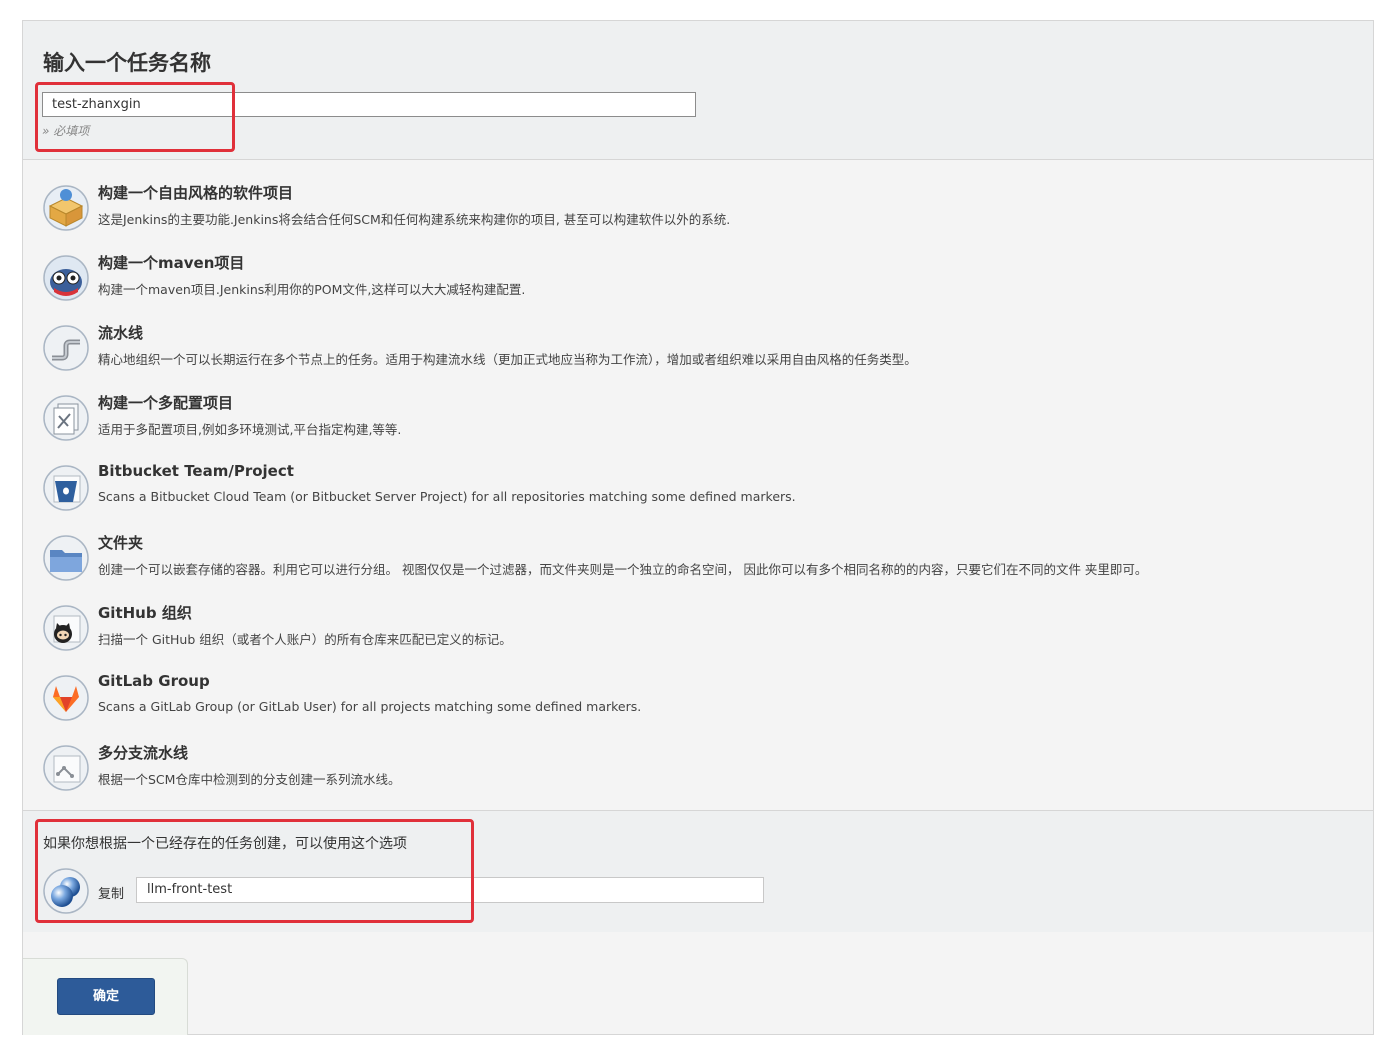 This screenshot has width=1386, height=1052. I want to click on folder-icon, so click(66, 558).